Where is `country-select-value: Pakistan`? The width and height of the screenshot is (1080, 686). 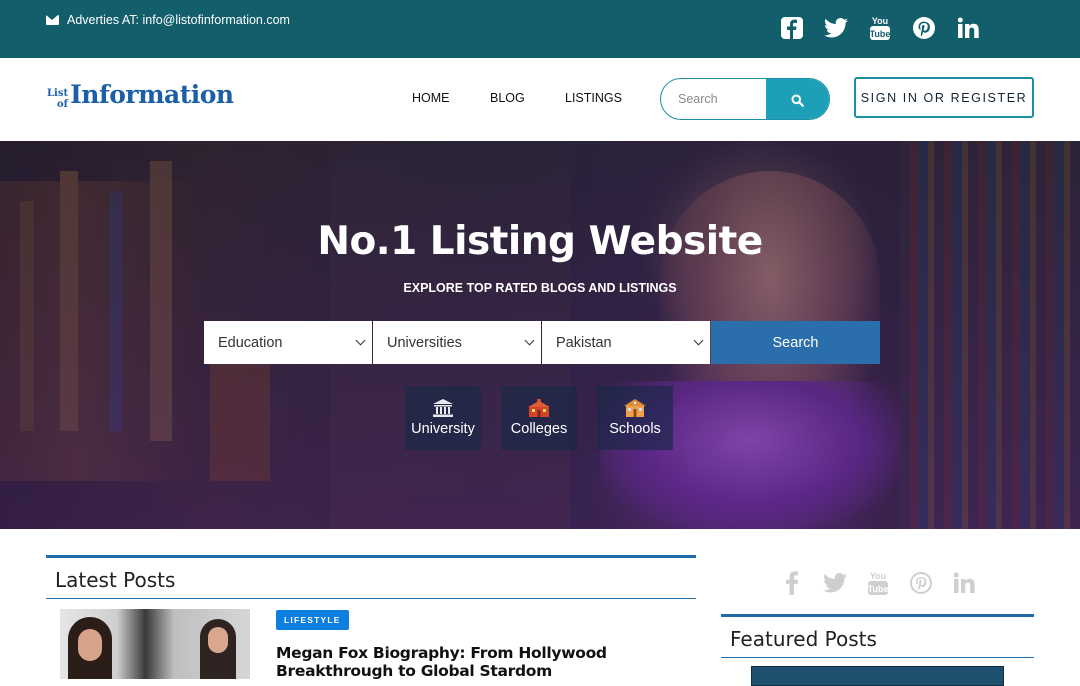 country-select-value: Pakistan is located at coordinates (584, 342).